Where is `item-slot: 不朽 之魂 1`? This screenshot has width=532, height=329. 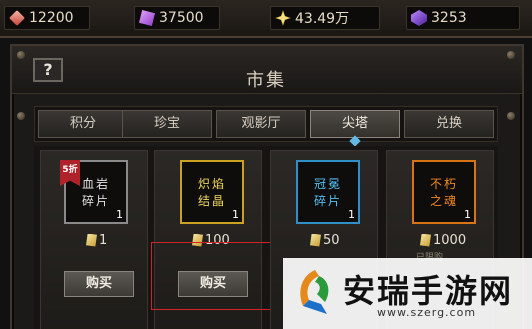 item-slot: 不朽 之魂 1 is located at coordinates (444, 192).